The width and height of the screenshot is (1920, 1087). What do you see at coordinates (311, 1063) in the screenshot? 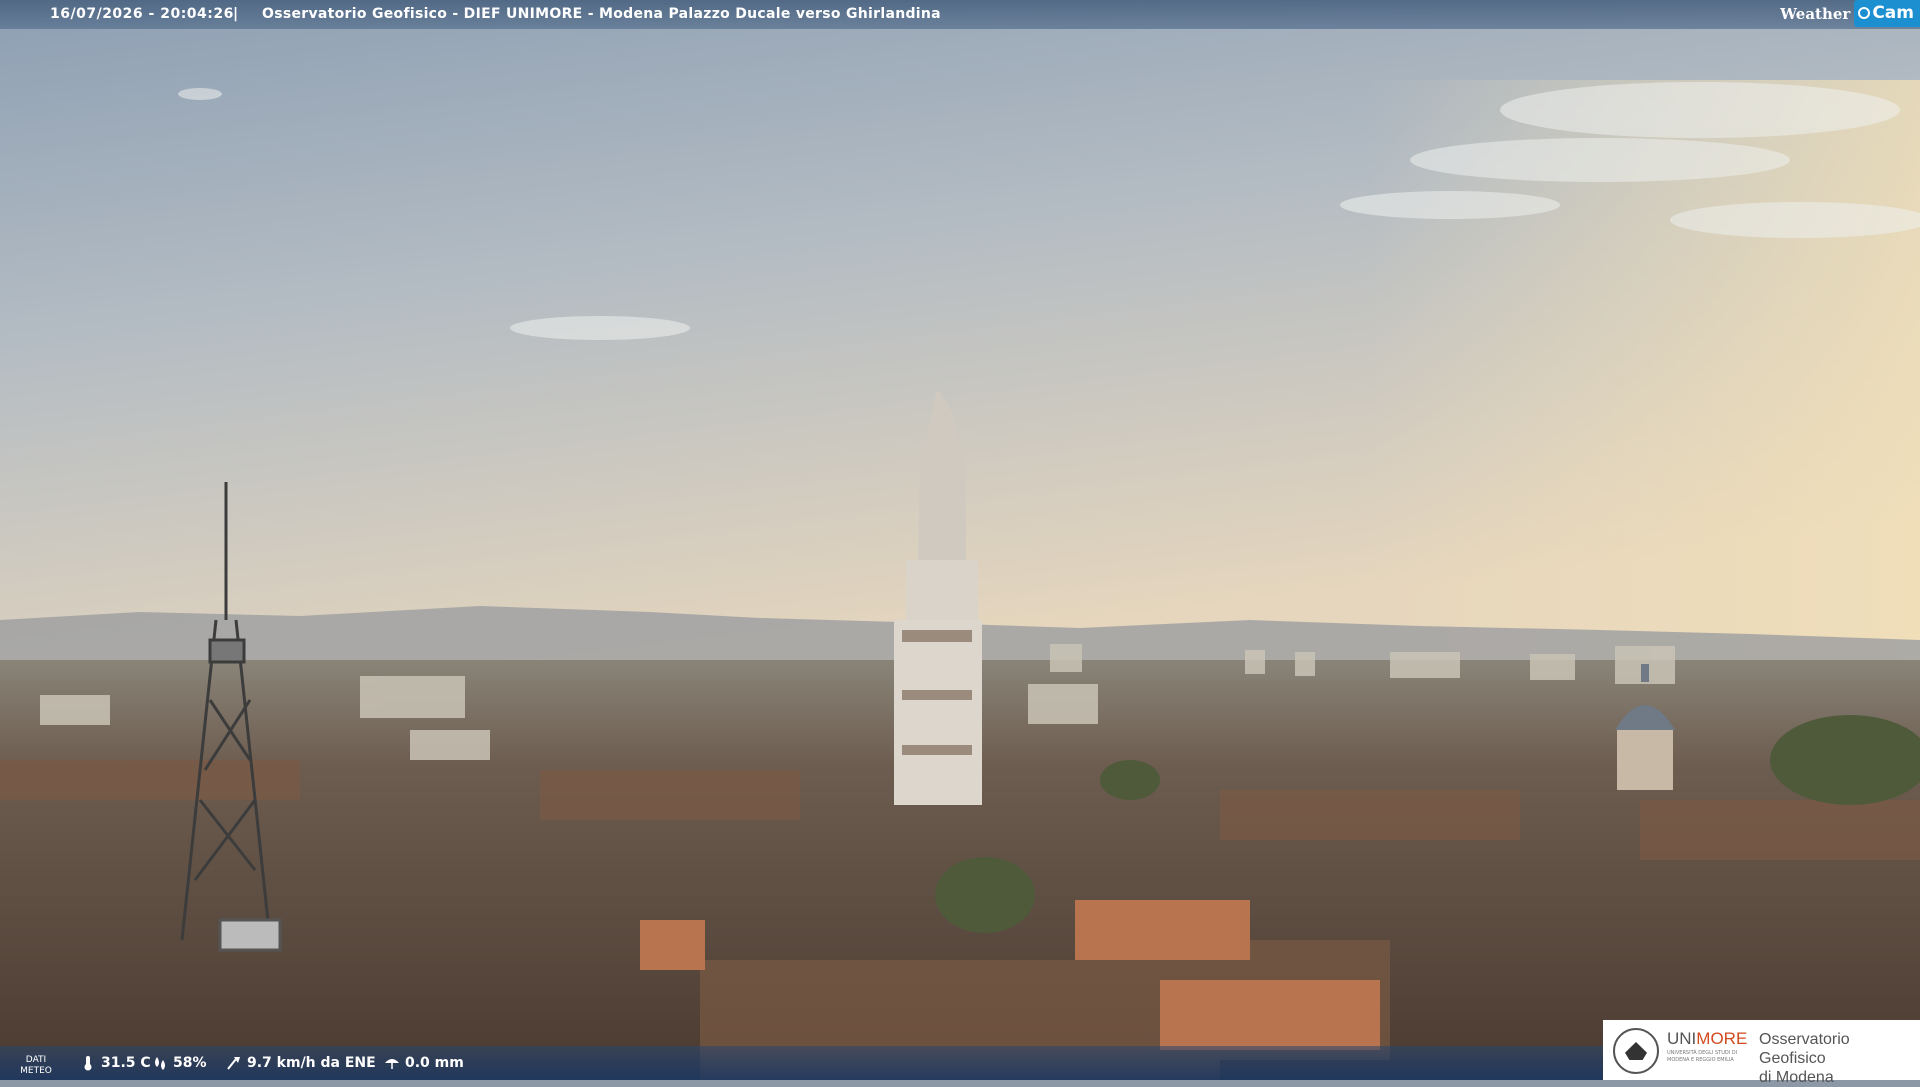
I see `wind-value: 9.7 km/h da ENE` at bounding box center [311, 1063].